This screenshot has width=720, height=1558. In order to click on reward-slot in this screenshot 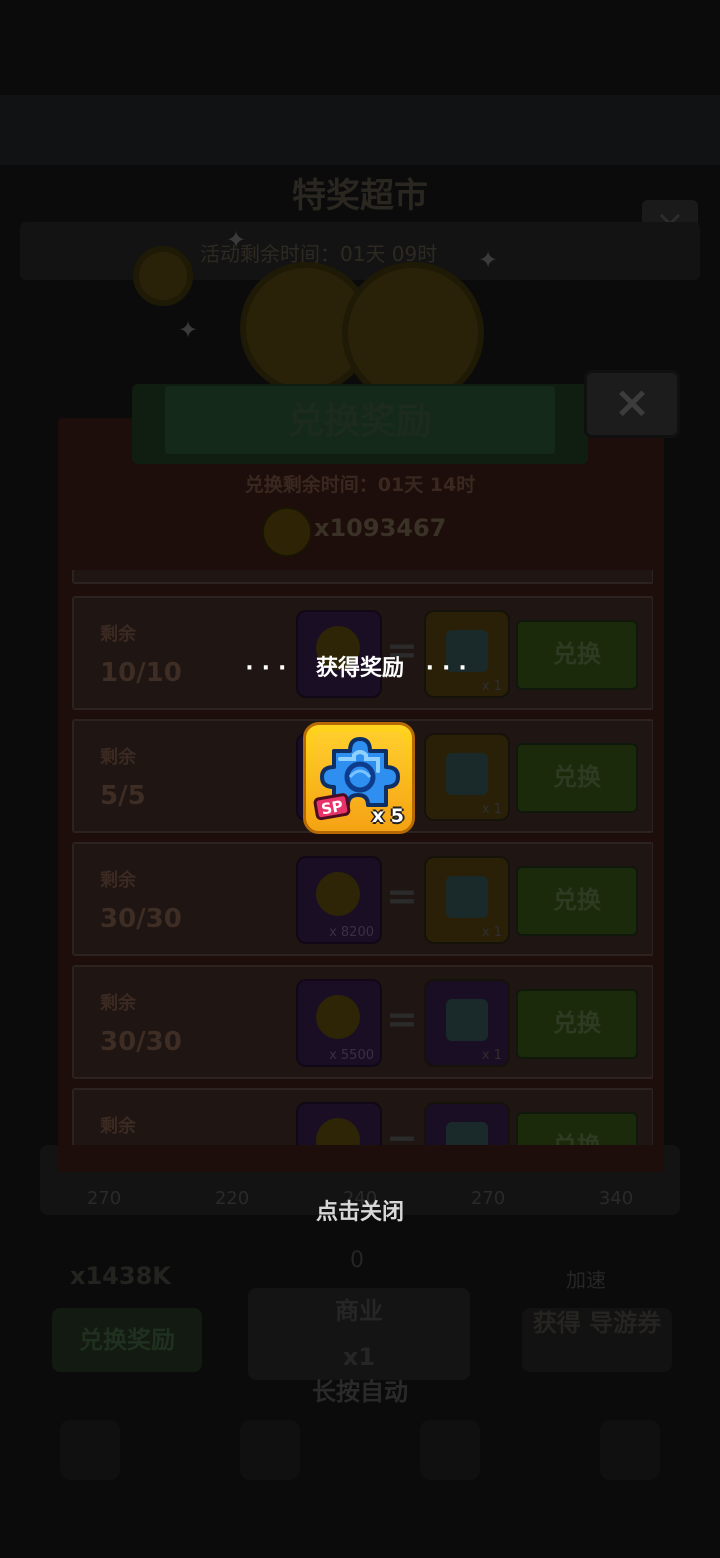, I will do `click(467, 1123)`.